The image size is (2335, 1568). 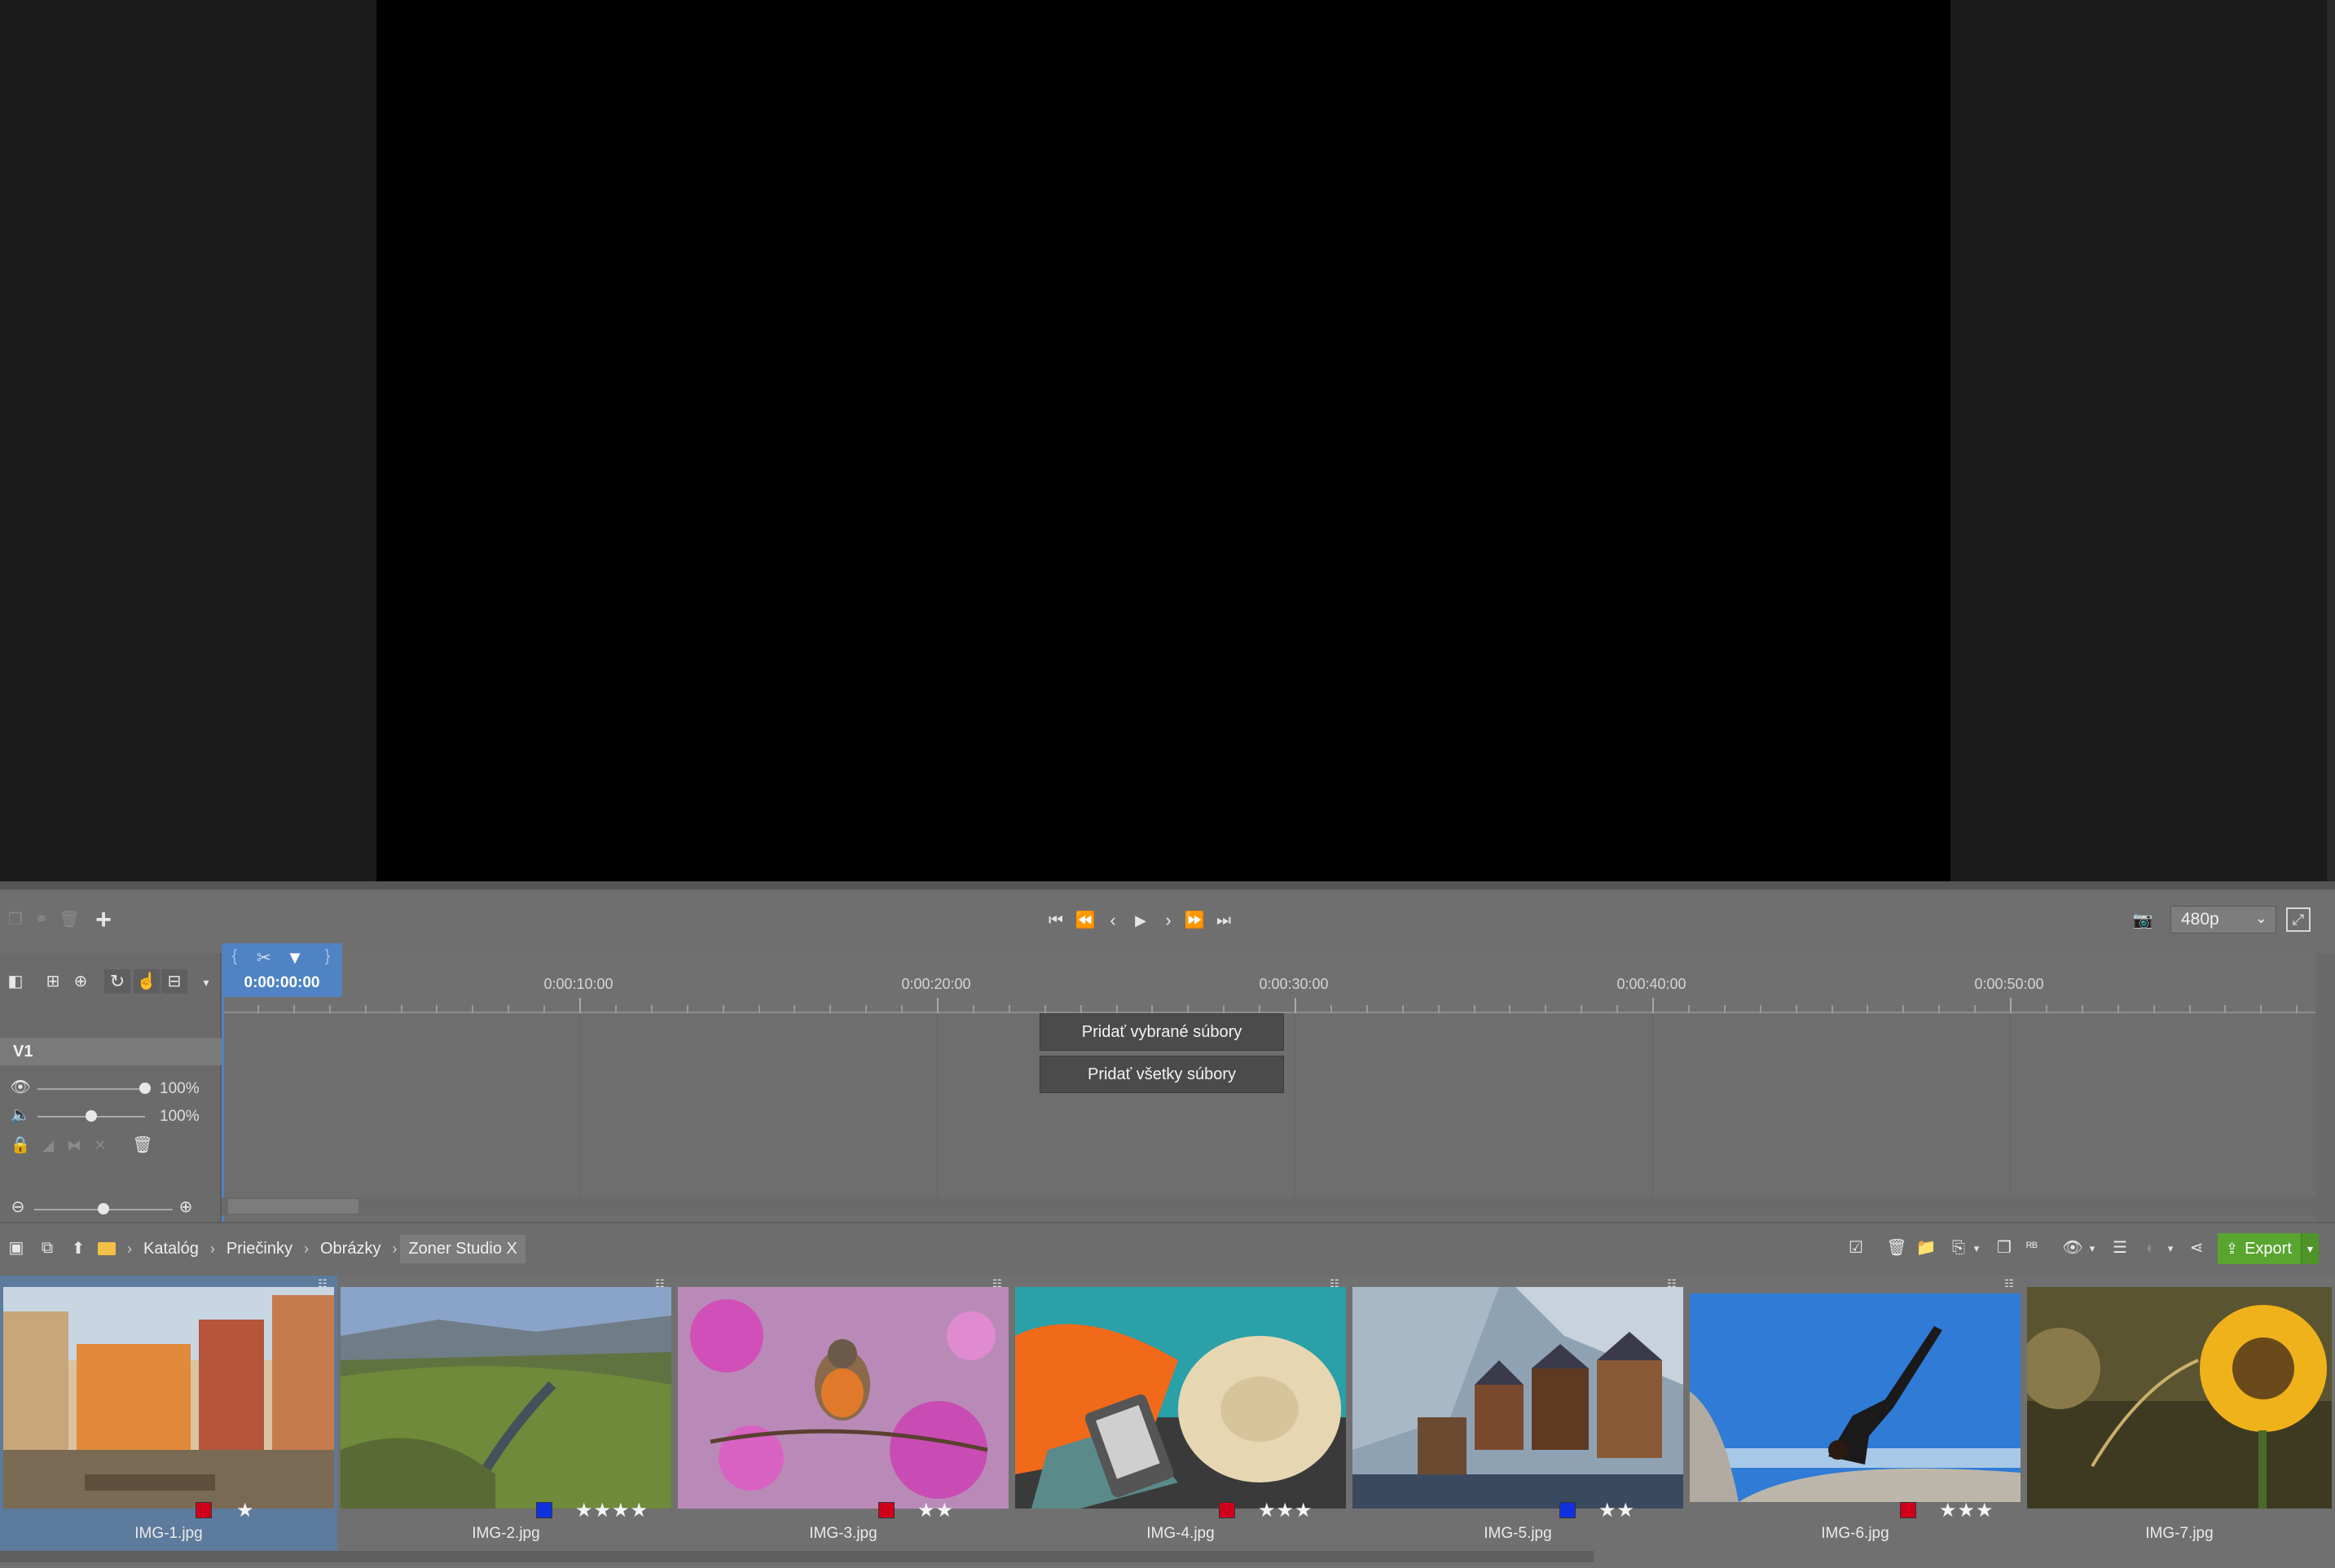 I want to click on eye-view-icon: 👁, so click(x=2072, y=1247).